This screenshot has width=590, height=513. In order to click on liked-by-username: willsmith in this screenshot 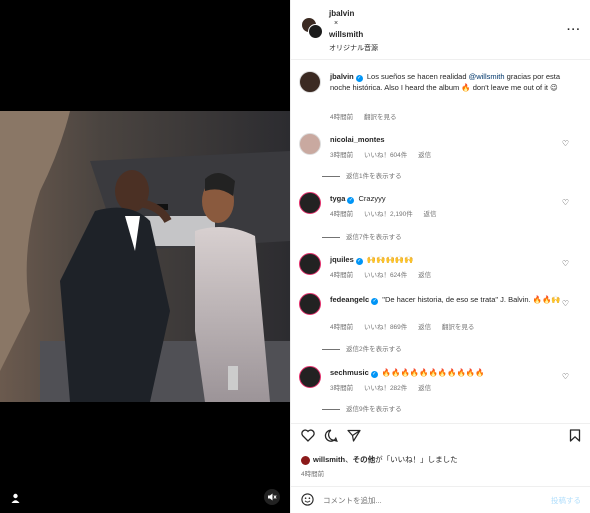, I will do `click(329, 459)`.